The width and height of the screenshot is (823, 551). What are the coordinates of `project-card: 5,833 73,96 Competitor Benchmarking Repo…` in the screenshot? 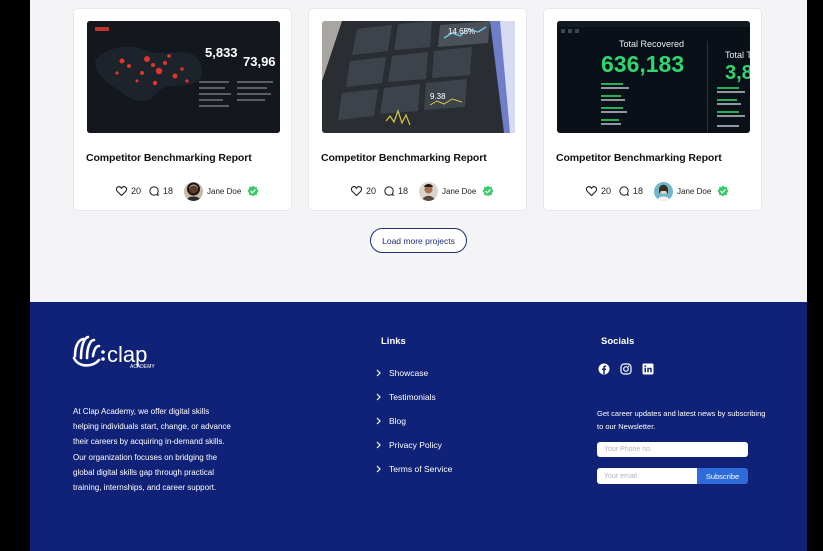 It's located at (182, 109).